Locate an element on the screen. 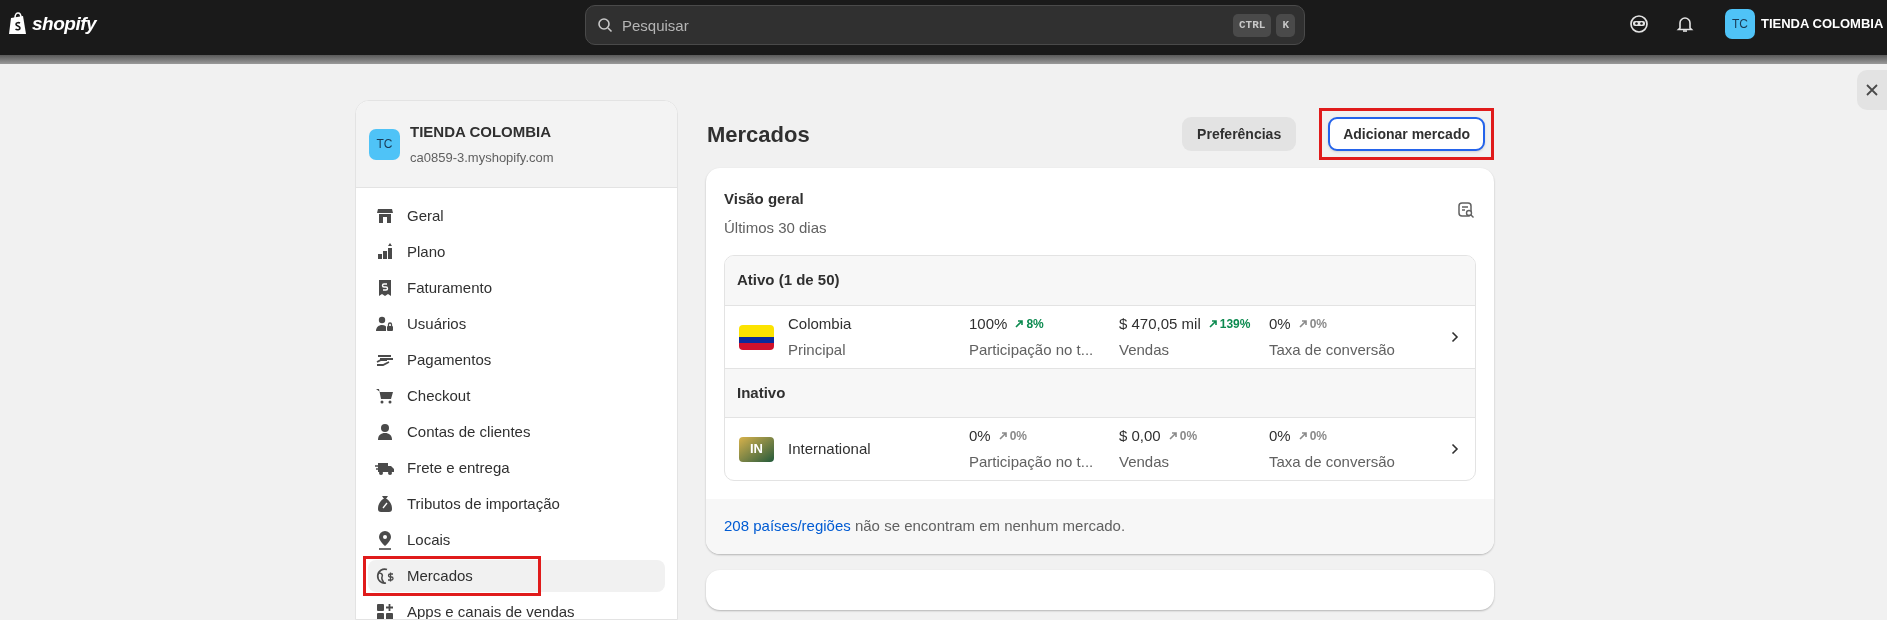 The height and width of the screenshot is (620, 1887). market-name: Colombia is located at coordinates (820, 323).